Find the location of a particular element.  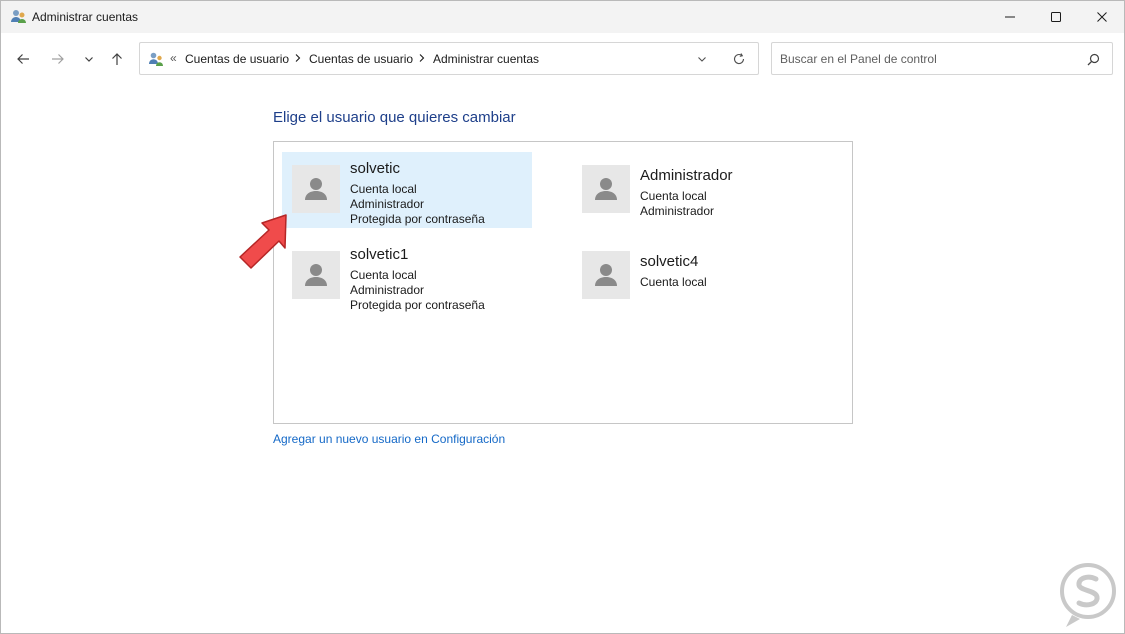

watermark-logo-icon is located at coordinates (1088, 595).